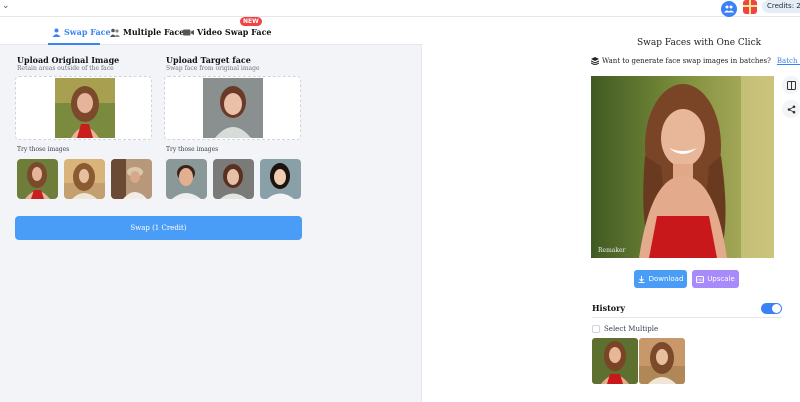  I want to click on download-button: Download, so click(660, 279).